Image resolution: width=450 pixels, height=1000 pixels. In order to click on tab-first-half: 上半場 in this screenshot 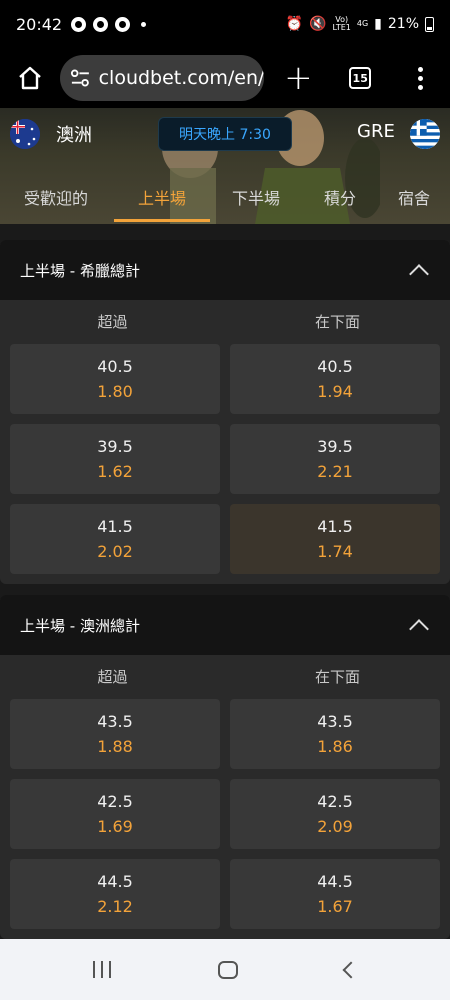, I will do `click(162, 197)`.